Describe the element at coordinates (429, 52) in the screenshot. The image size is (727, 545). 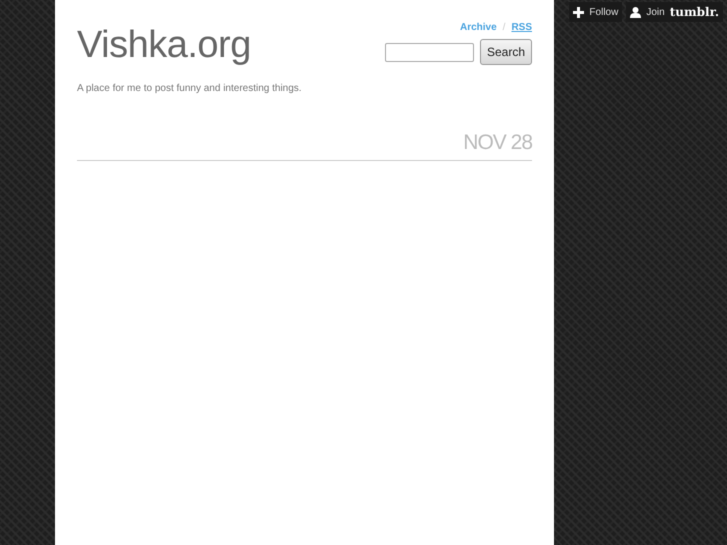
I see `search-field` at that location.